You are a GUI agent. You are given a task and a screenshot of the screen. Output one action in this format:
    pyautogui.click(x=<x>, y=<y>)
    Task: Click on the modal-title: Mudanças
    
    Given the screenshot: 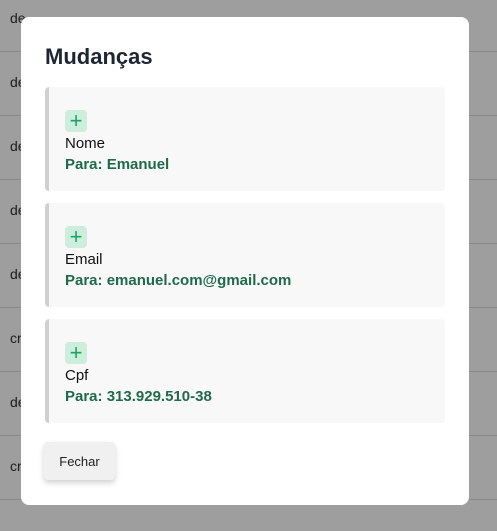 What is the action you would take?
    pyautogui.click(x=99, y=56)
    